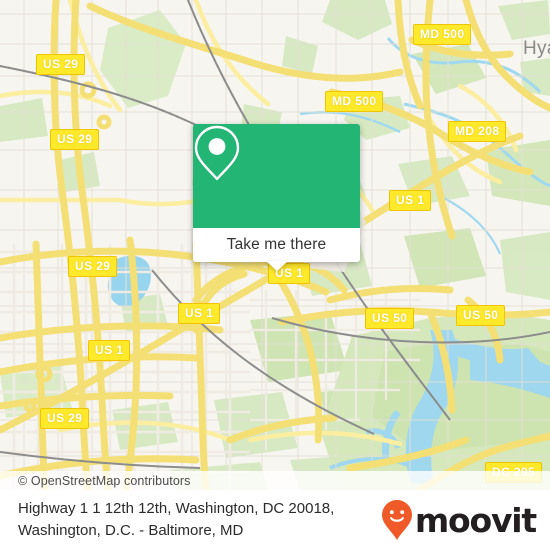 The height and width of the screenshot is (550, 550). What do you see at coordinates (475, 520) in the screenshot?
I see `moovit-wordmark: moovit` at bounding box center [475, 520].